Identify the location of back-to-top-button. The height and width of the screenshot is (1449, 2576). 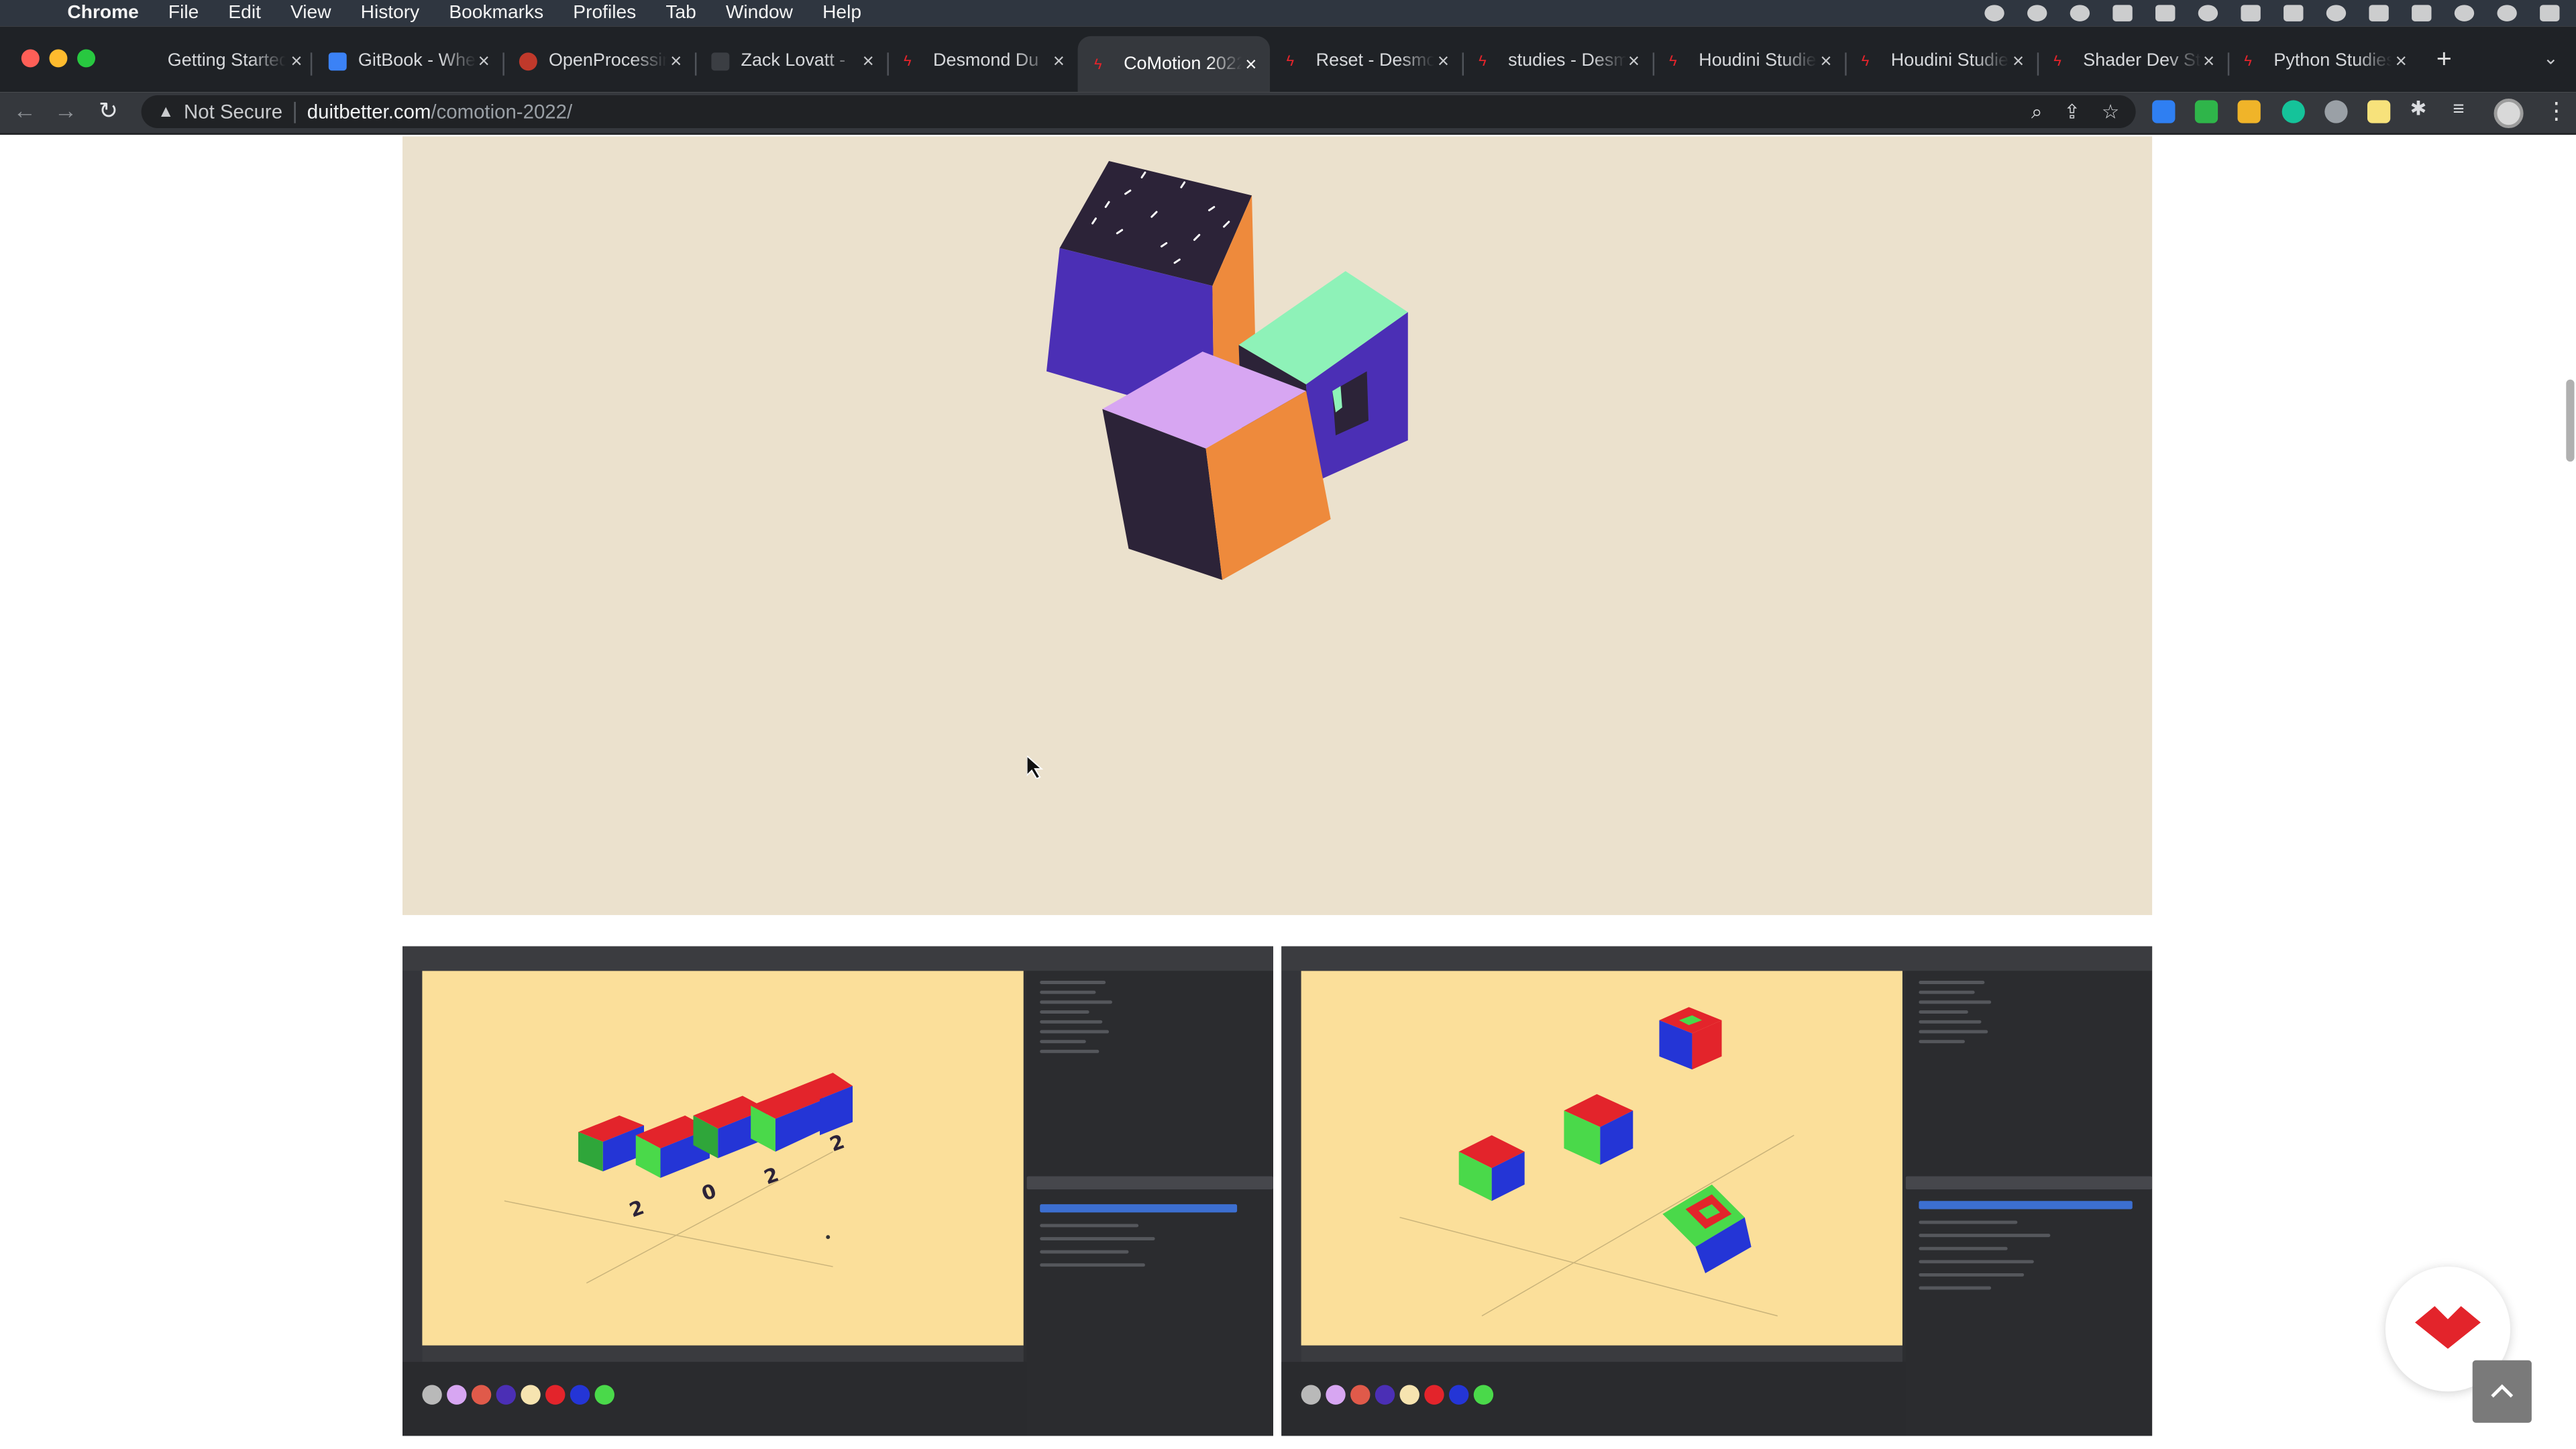
(2502, 1391).